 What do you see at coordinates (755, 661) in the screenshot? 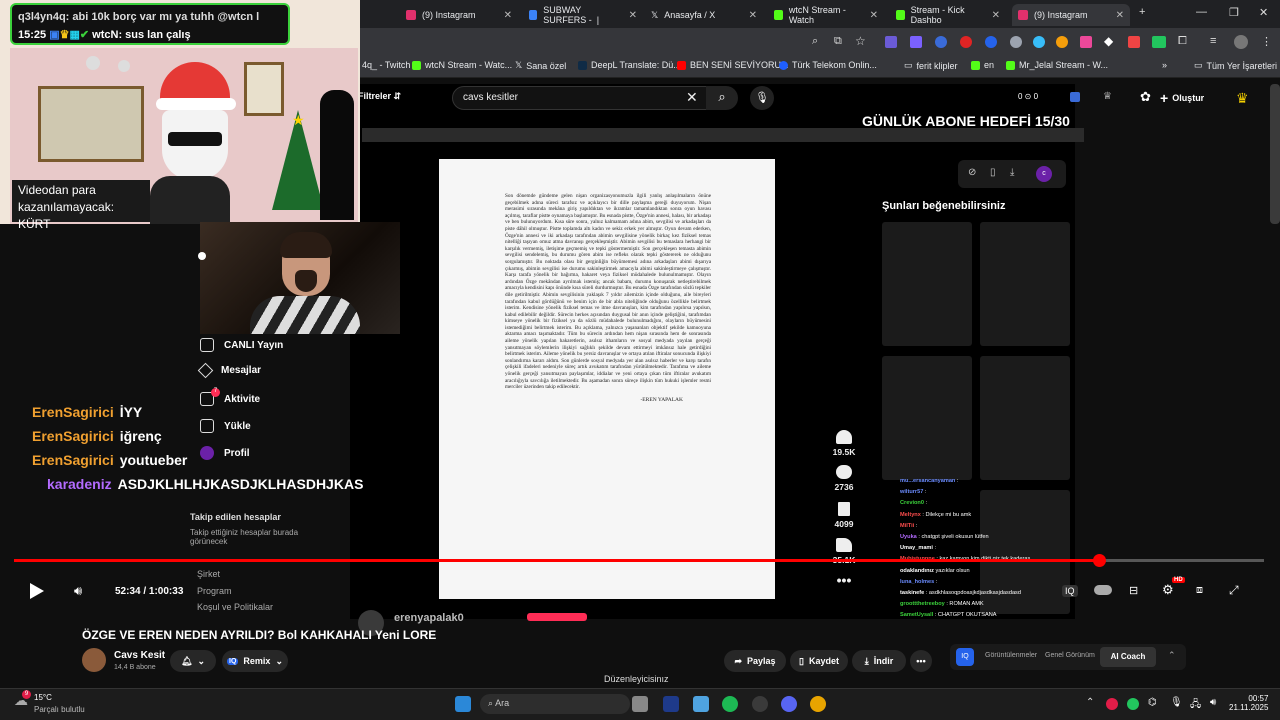
I see `share-action-button: ➦ Paylaş` at bounding box center [755, 661].